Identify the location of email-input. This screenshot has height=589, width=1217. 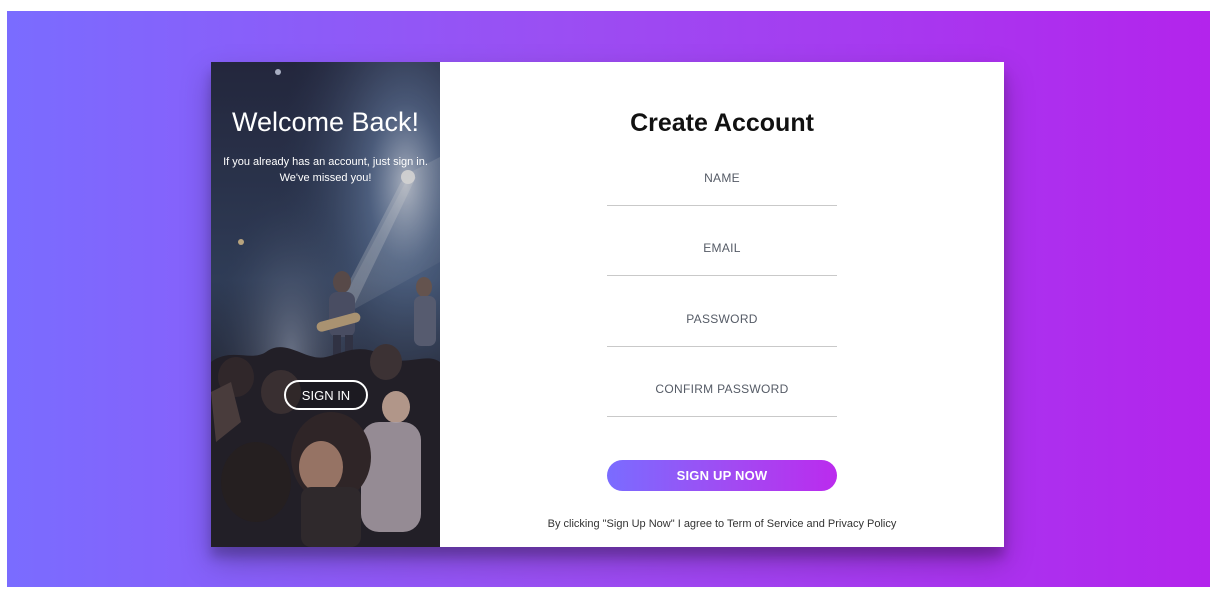
(722, 248).